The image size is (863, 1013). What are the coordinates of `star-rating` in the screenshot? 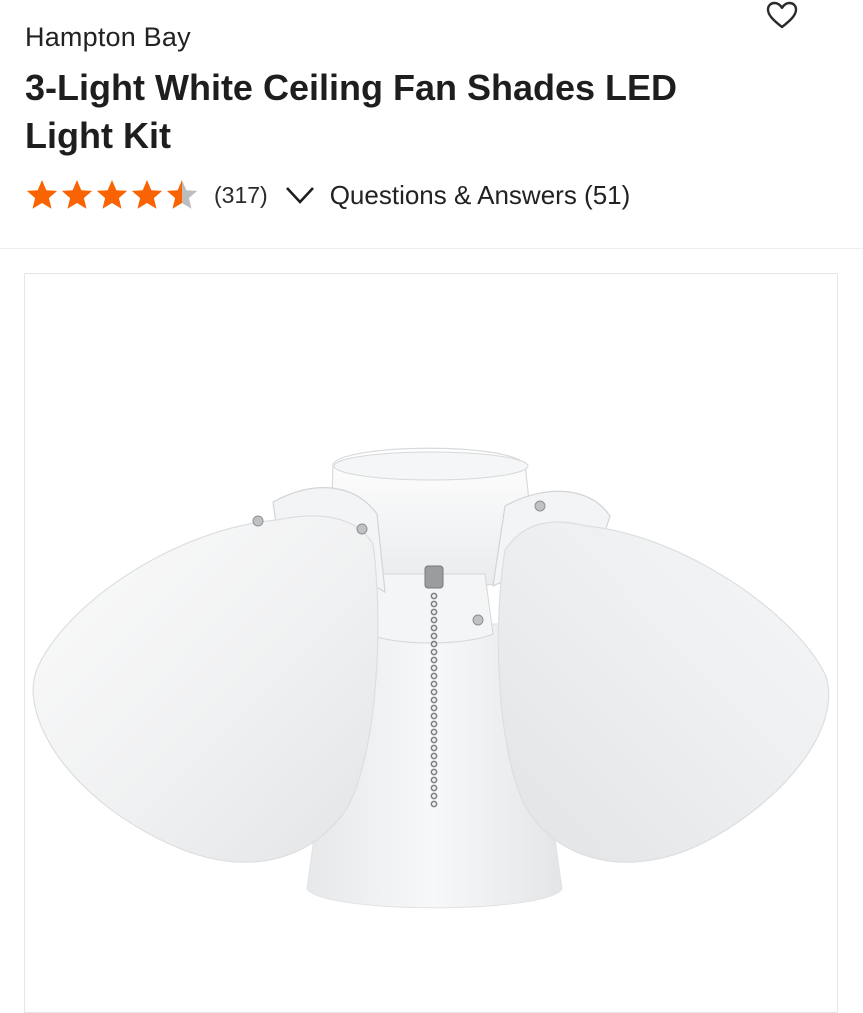 It's located at (112, 195).